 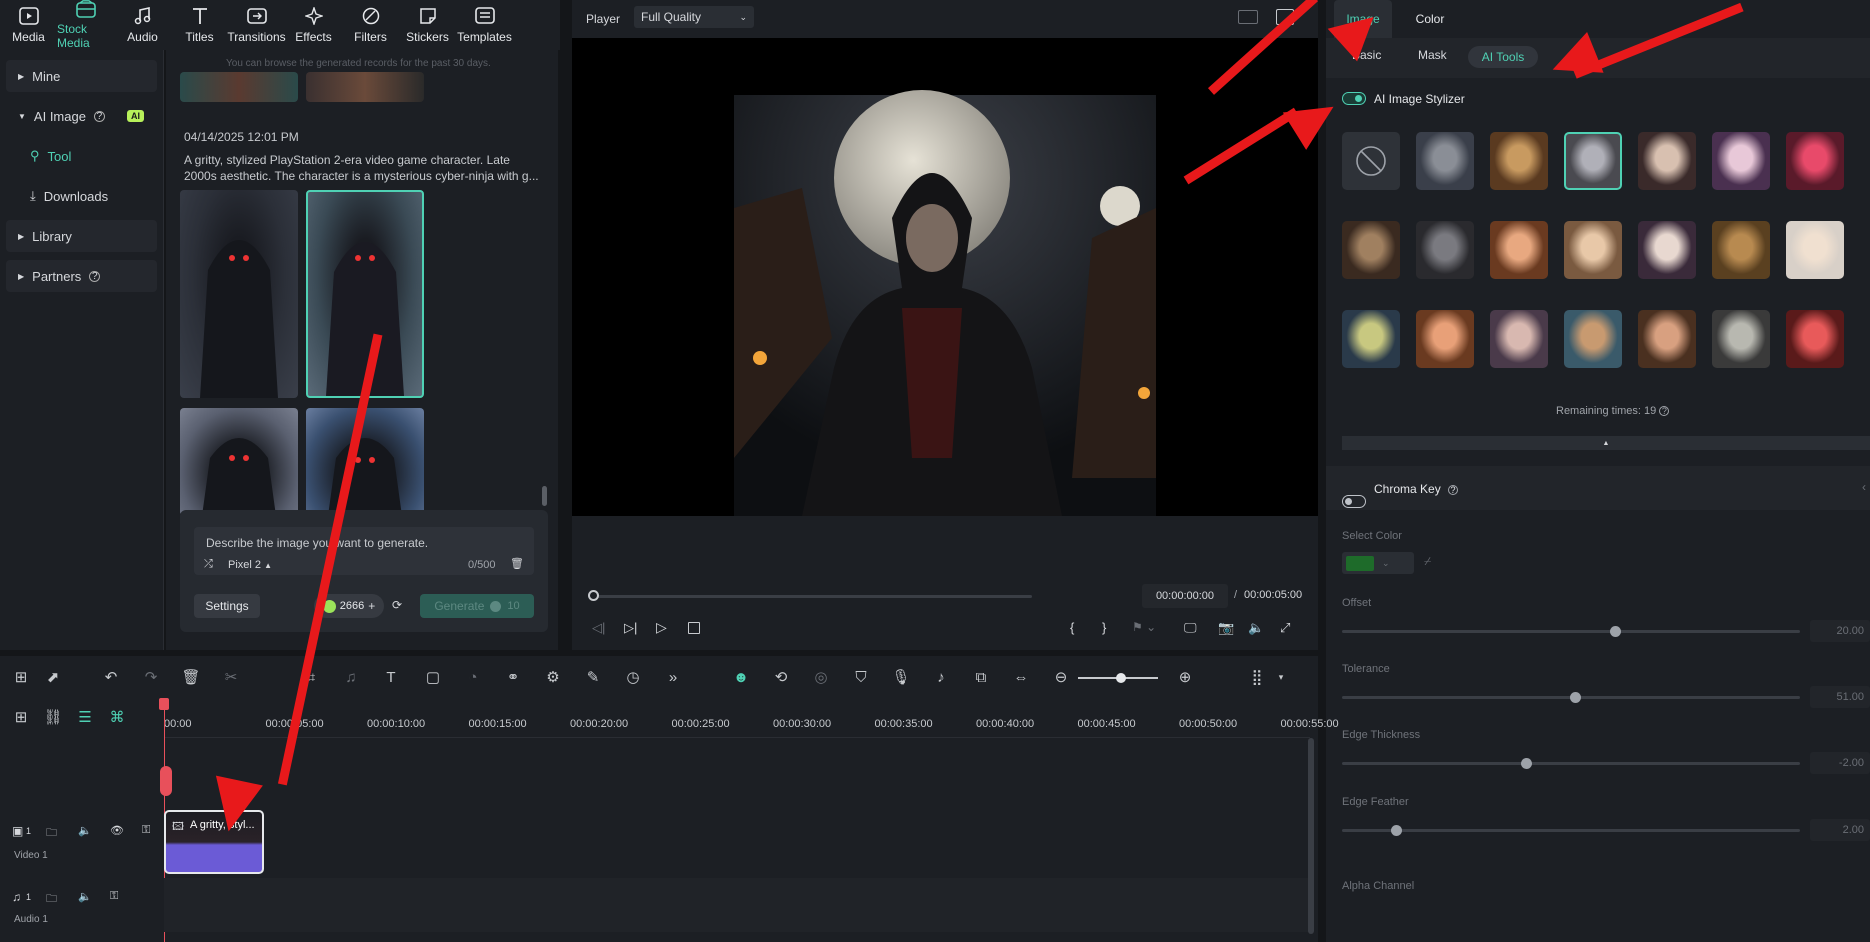 What do you see at coordinates (208, 564) in the screenshot?
I see `shuffle-icon: ⤮` at bounding box center [208, 564].